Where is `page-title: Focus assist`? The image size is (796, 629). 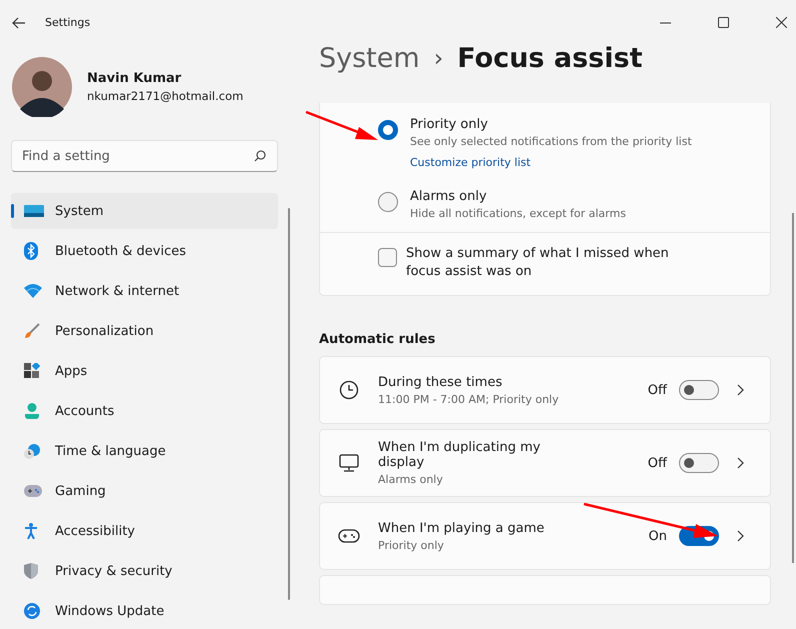 page-title: Focus assist is located at coordinates (549, 58).